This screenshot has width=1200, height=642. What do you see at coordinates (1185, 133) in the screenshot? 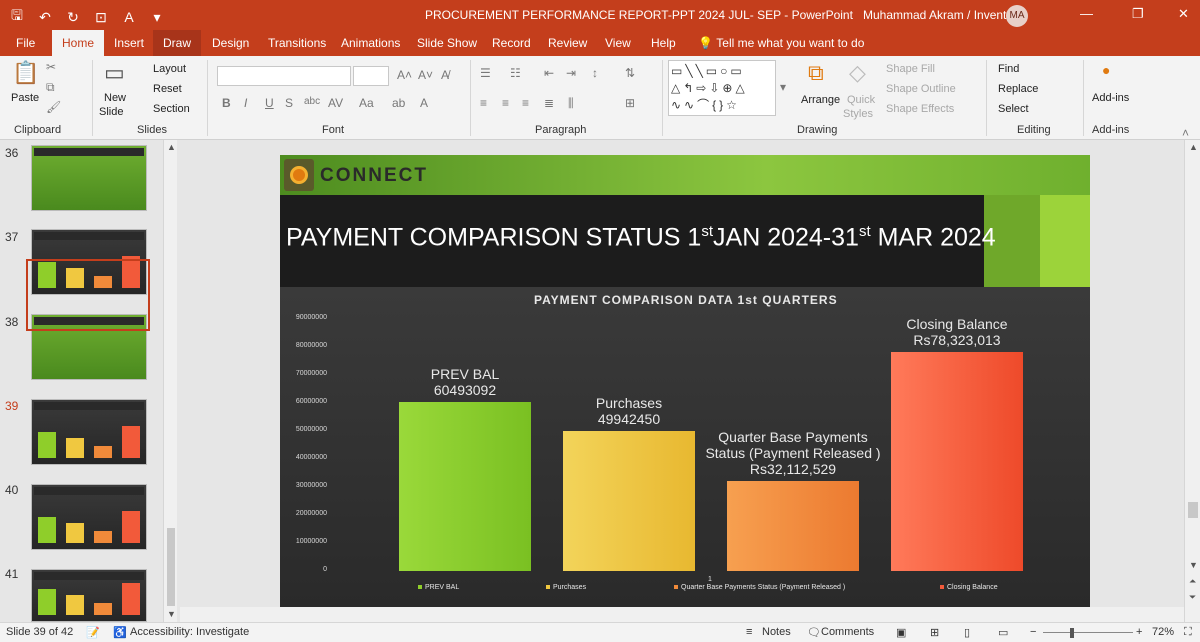
I see `collapse-ribbon-icon: ˄` at bounding box center [1185, 133].